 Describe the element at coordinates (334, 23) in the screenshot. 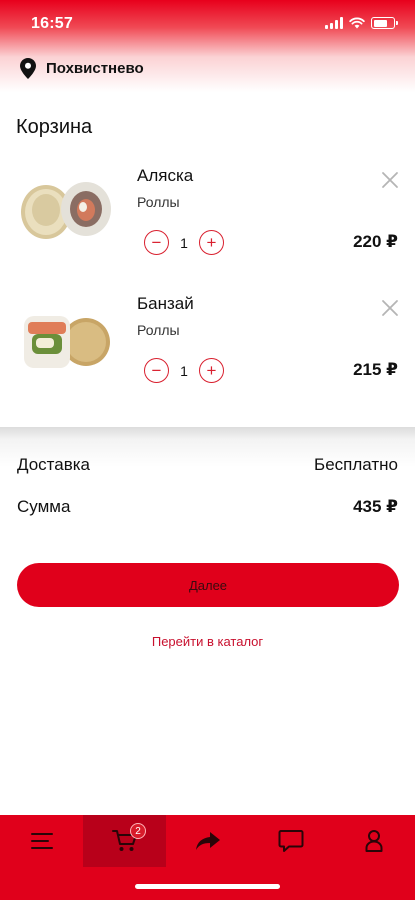

I see `signal-icon` at that location.